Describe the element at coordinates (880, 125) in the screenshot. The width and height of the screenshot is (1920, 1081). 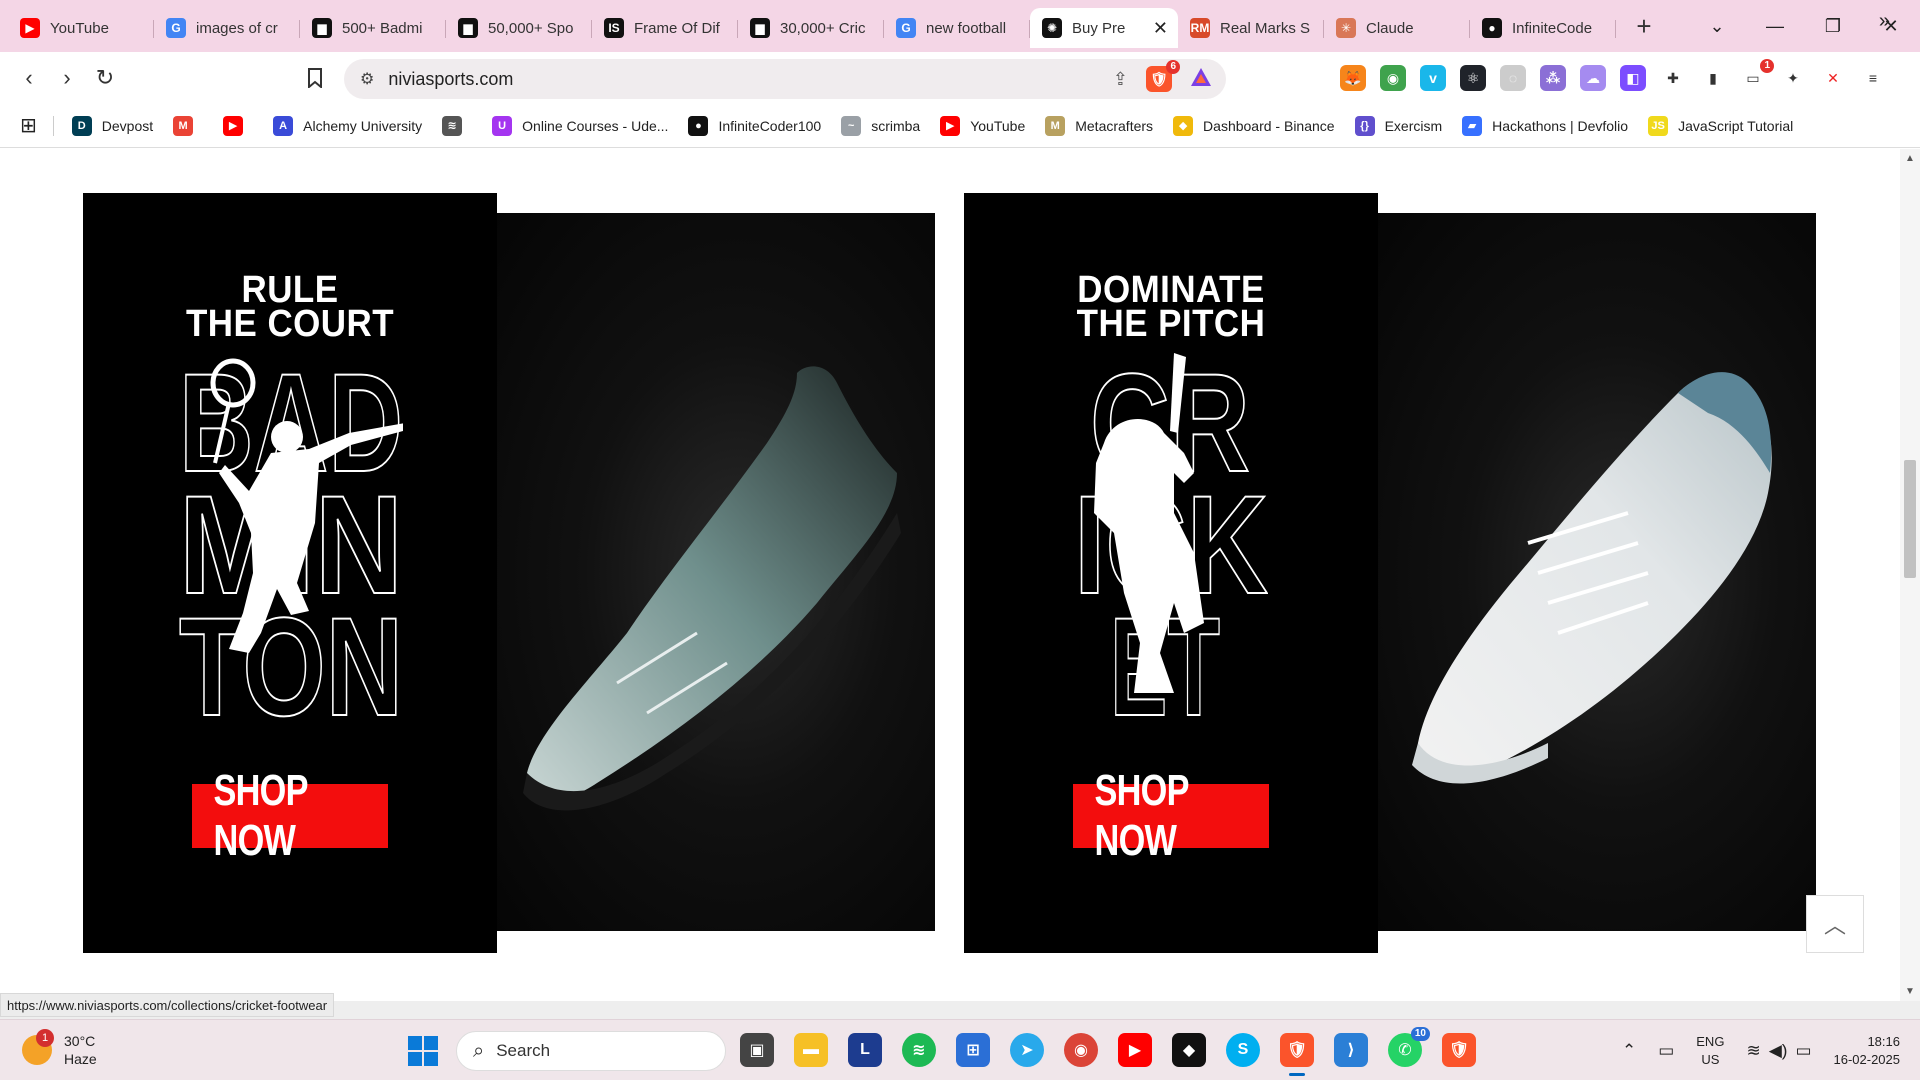
I see `bookmark-item: ~ scrimba` at that location.